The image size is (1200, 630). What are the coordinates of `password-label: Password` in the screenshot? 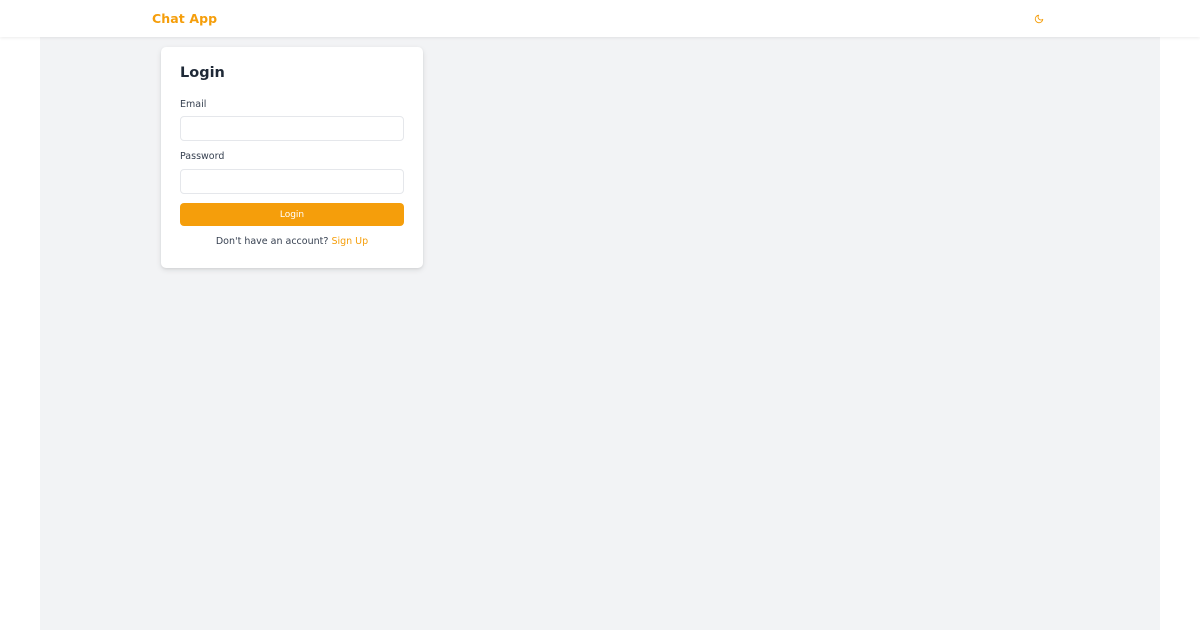 It's located at (202, 156).